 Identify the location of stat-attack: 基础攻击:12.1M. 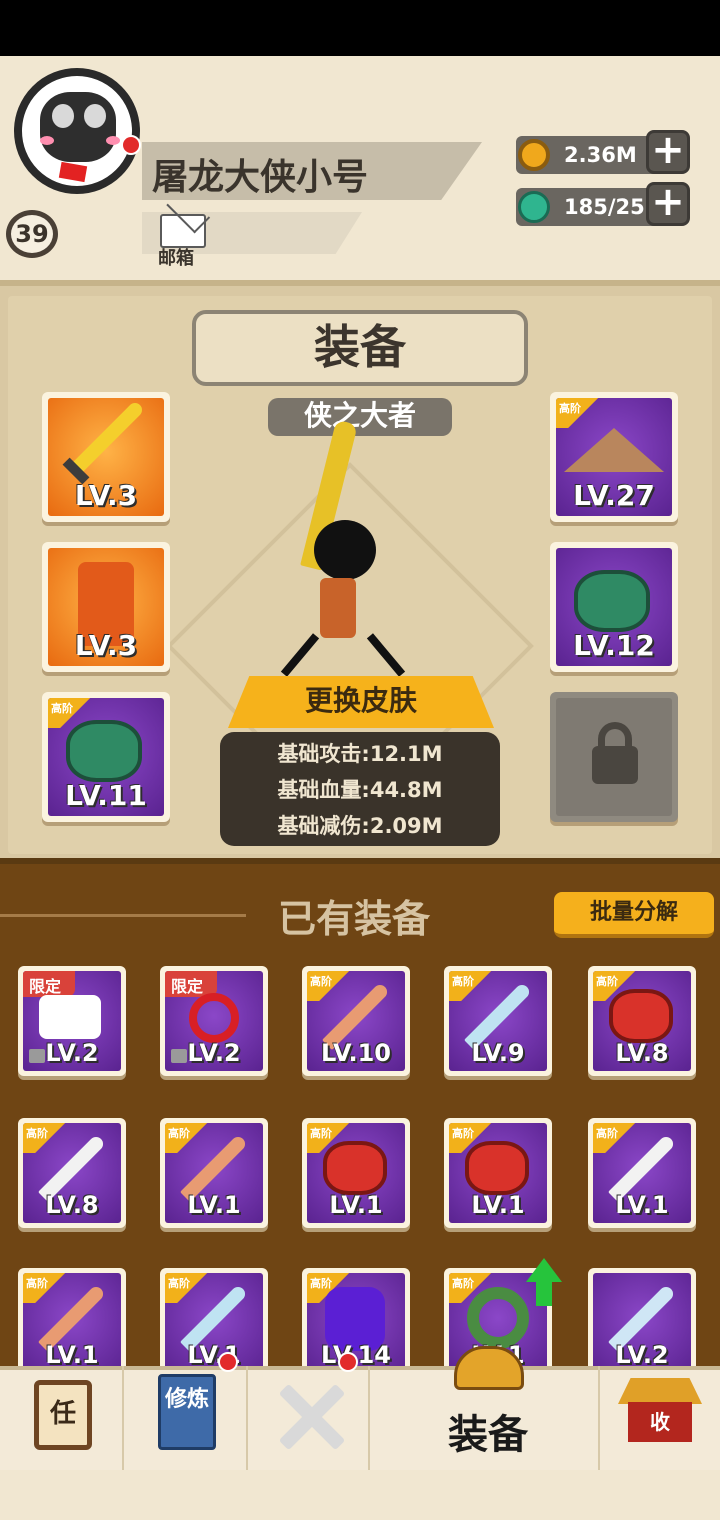
(360, 754).